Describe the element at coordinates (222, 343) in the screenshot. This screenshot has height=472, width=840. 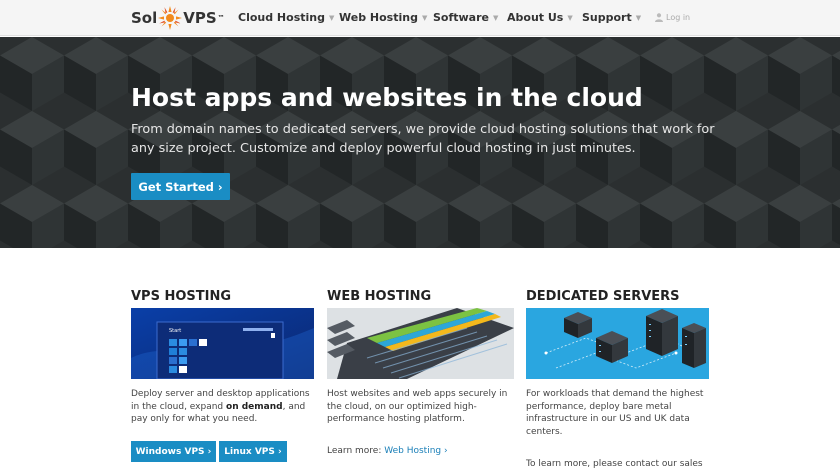
I see `vps-hosting-image: Start` at that location.